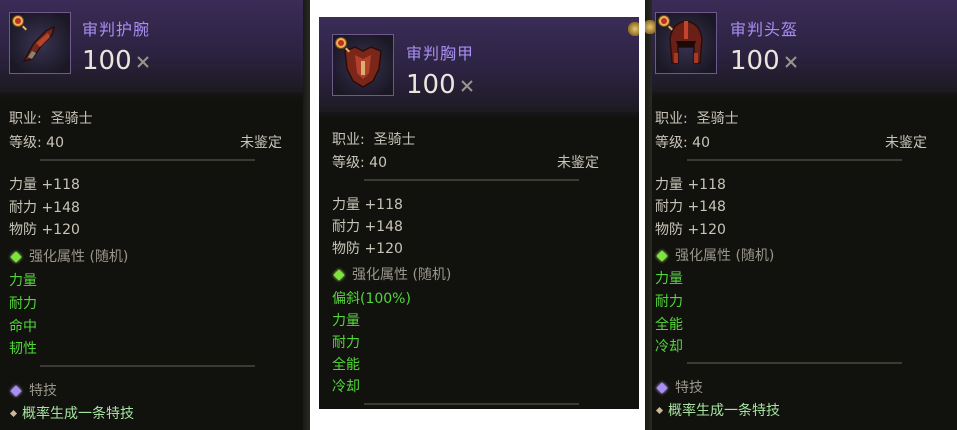 The image size is (957, 430). I want to click on corner-ornament, so click(633, 29).